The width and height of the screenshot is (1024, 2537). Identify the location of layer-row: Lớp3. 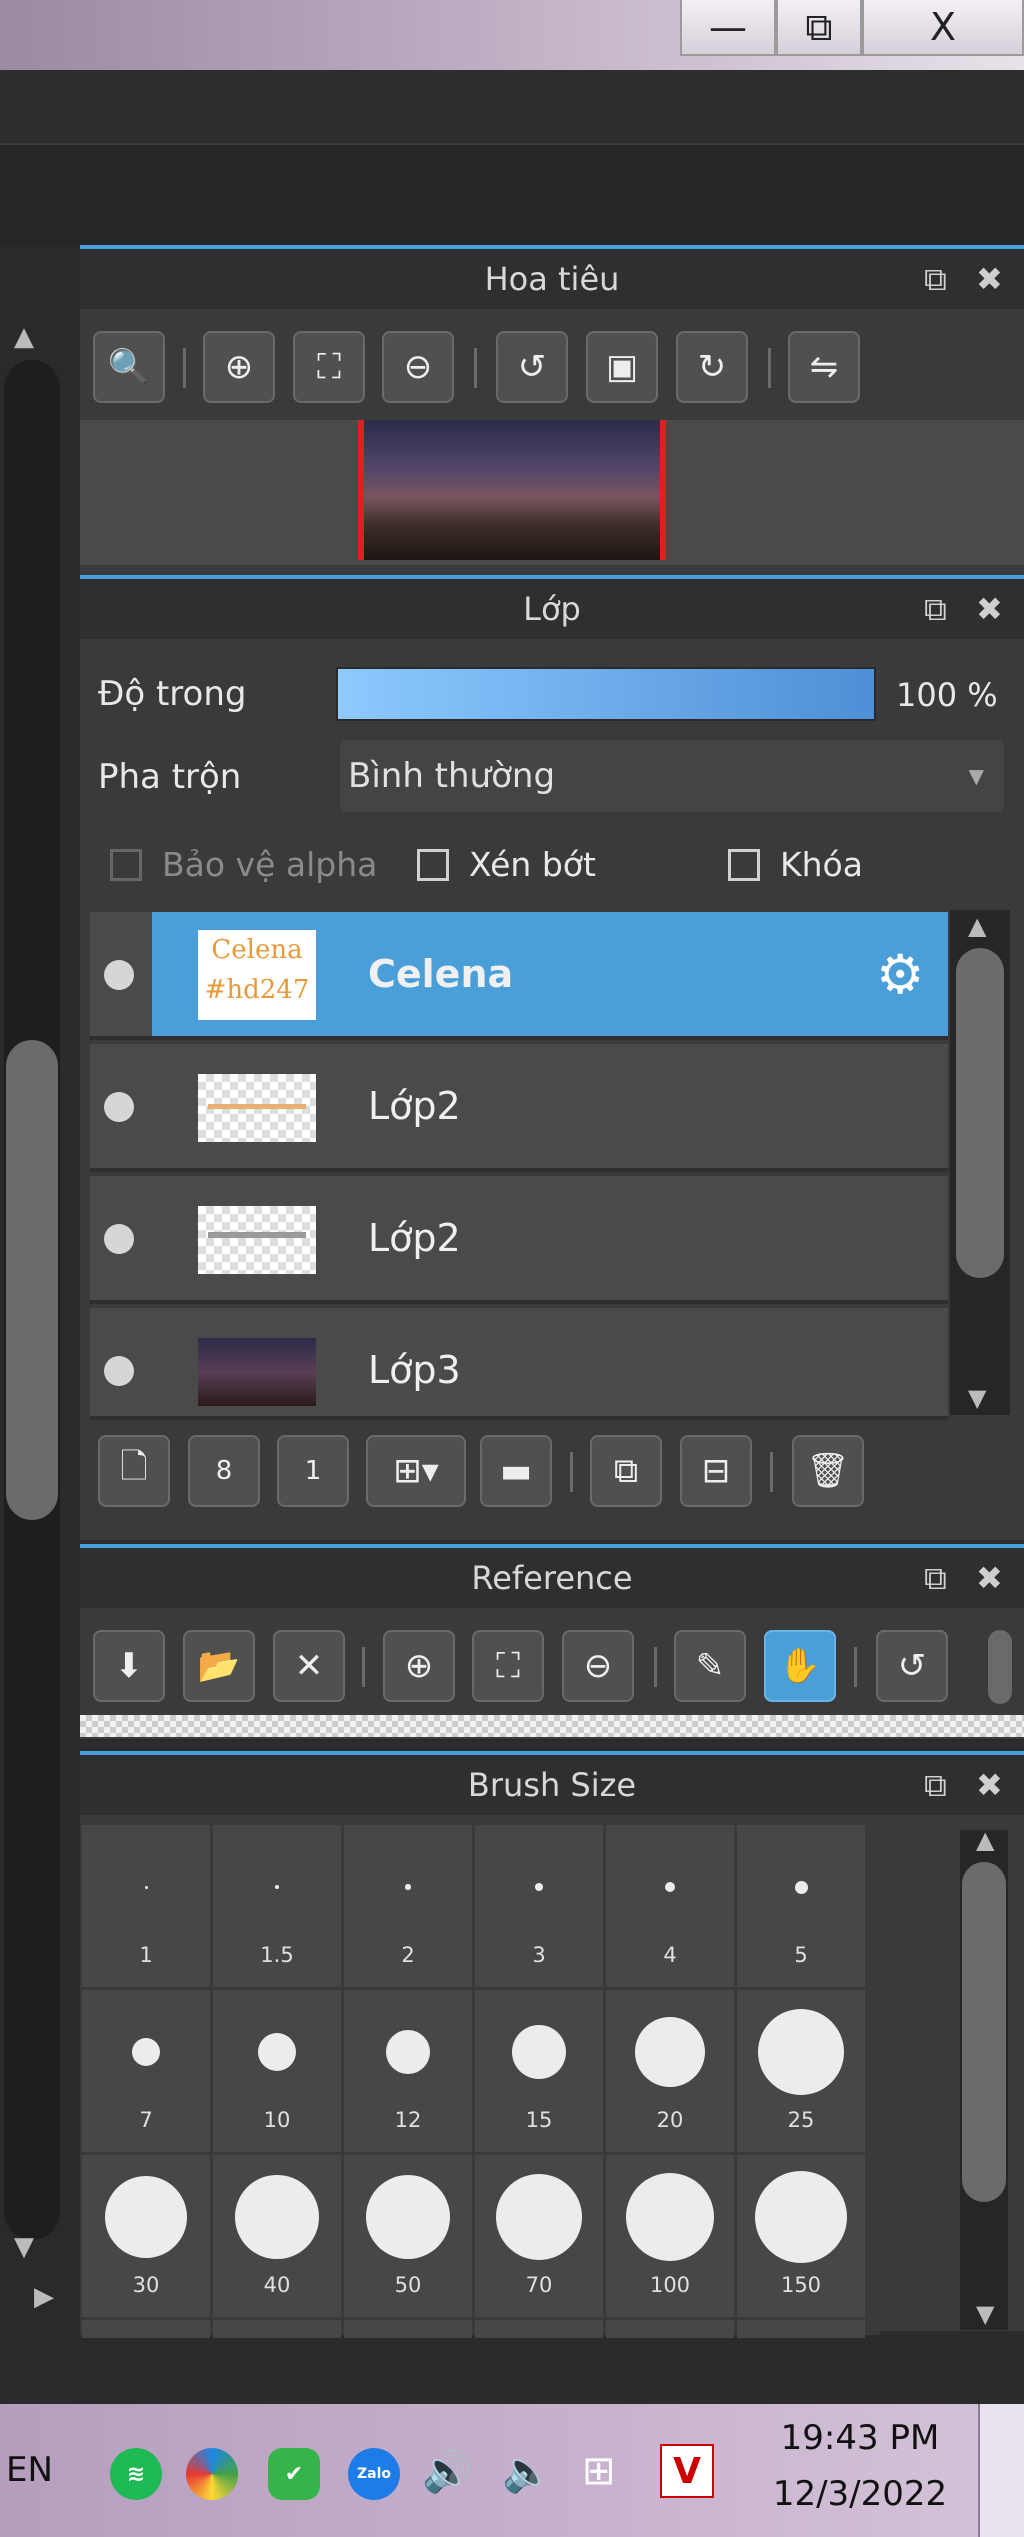
(519, 1364).